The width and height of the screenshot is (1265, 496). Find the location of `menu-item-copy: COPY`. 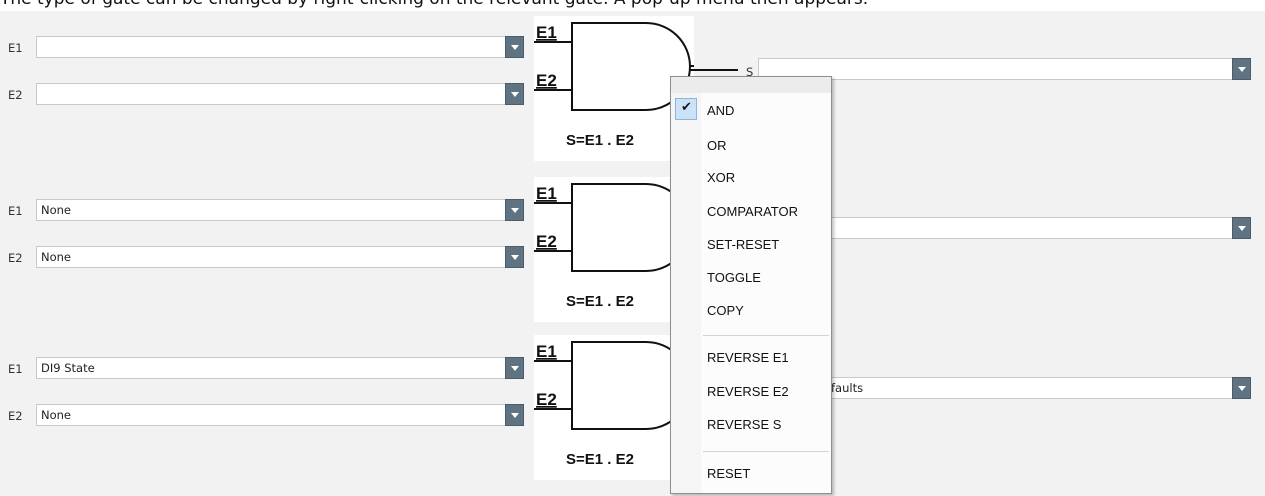

menu-item-copy: COPY is located at coordinates (751, 310).